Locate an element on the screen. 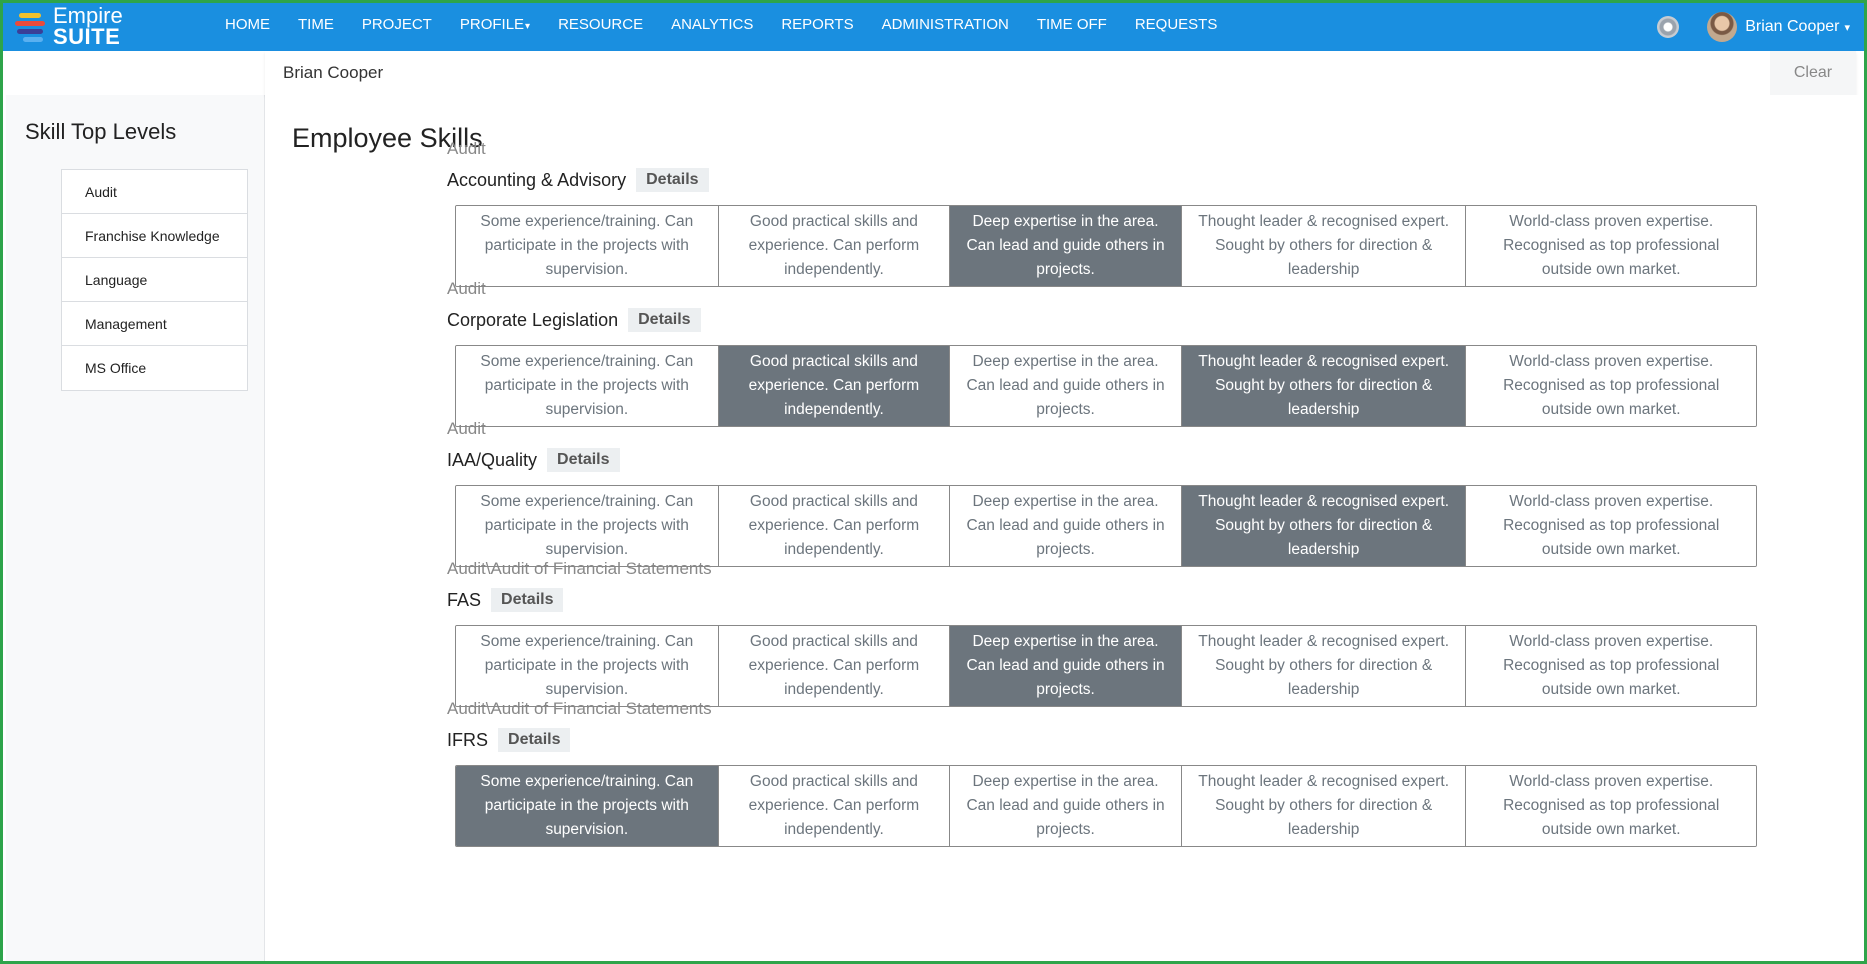 The image size is (1867, 964). nav-item-label: PROJECT is located at coordinates (396, 24).